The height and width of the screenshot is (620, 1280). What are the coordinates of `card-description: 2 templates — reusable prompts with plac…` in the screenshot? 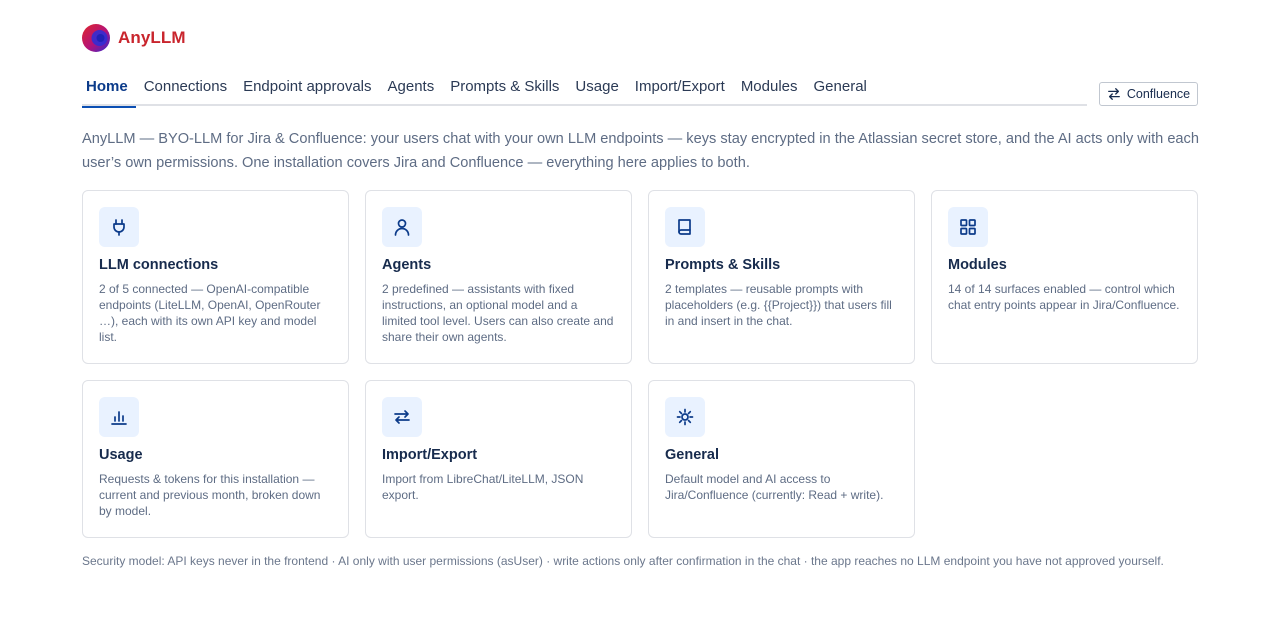 It's located at (778, 305).